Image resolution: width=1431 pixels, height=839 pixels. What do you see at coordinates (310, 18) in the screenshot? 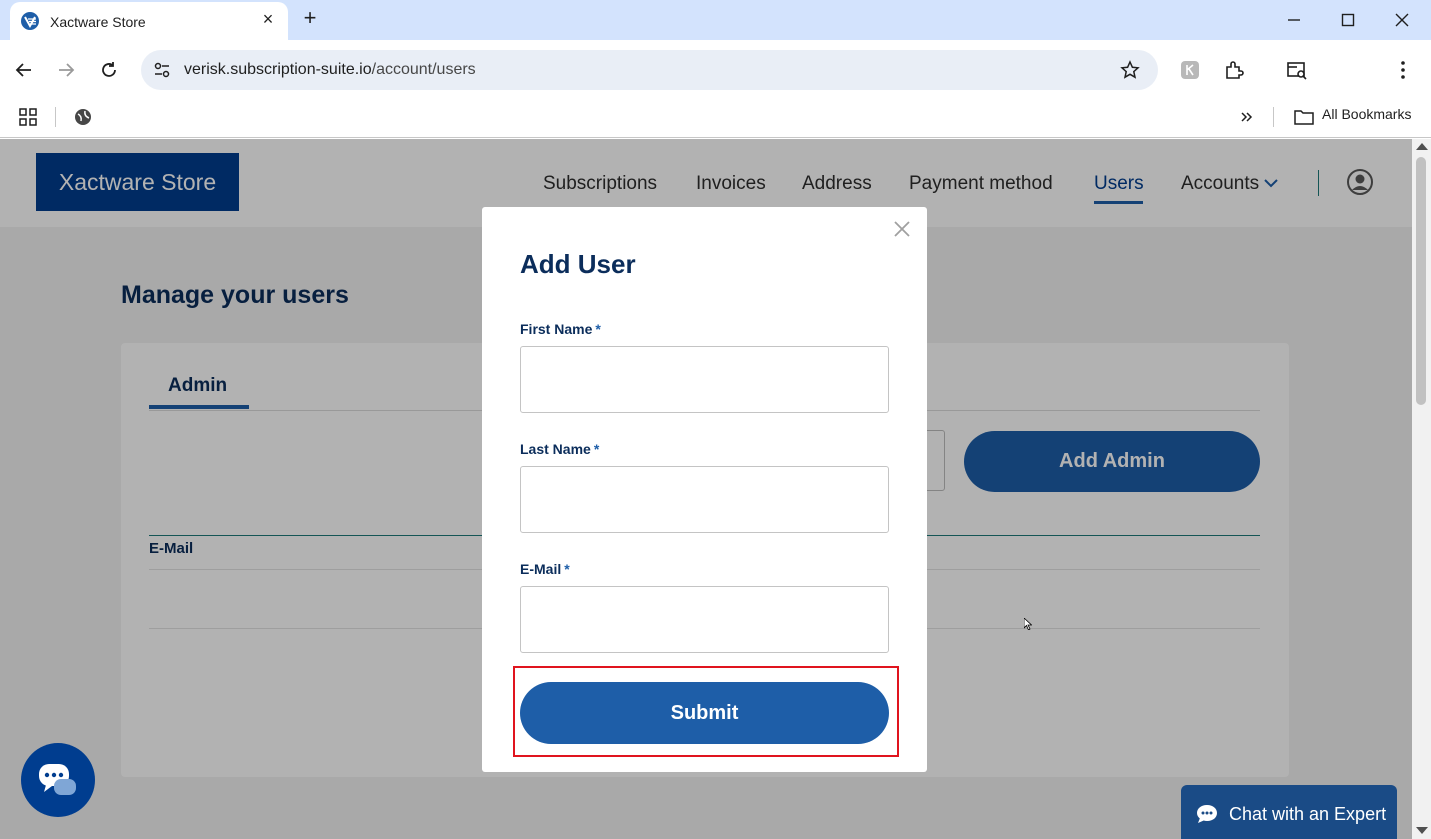
I see `new-tab-icon: +` at bounding box center [310, 18].